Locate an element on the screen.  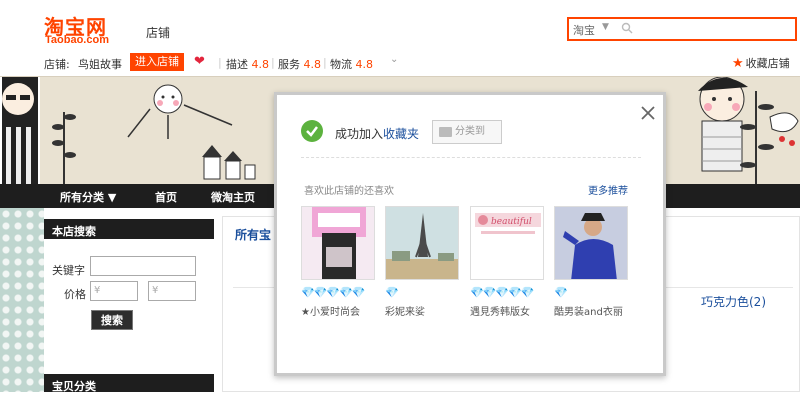
favorite-store-button: ★ 收藏店铺 is located at coordinates (761, 63).